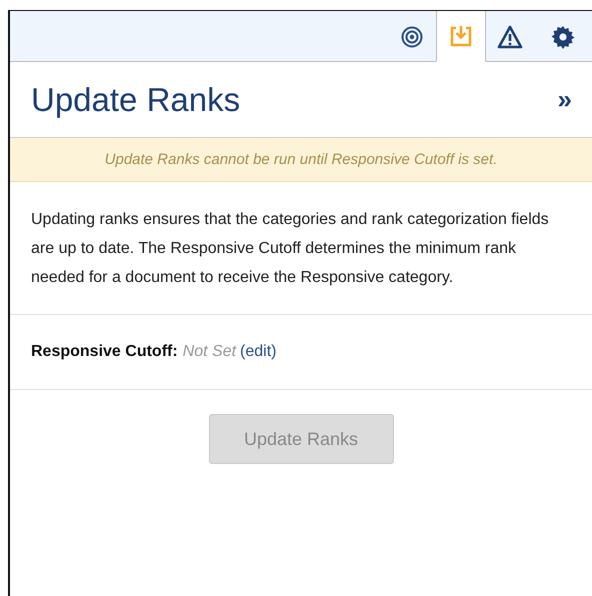 Image resolution: width=592 pixels, height=596 pixels. Describe the element at coordinates (209, 352) in the screenshot. I see `cutoff-value: Not Set` at that location.